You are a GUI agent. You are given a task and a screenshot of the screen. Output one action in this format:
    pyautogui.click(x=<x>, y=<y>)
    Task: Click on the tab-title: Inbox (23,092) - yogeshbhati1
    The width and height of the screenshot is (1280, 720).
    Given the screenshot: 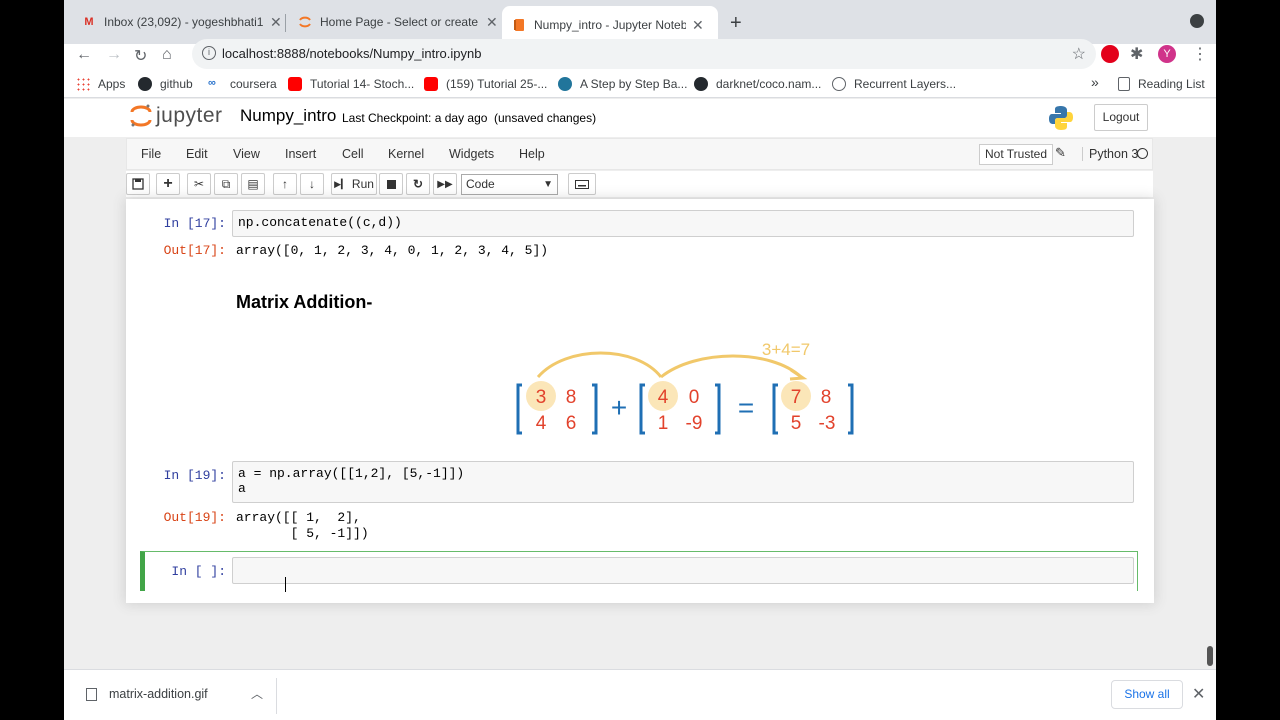 What is the action you would take?
    pyautogui.click(x=184, y=22)
    